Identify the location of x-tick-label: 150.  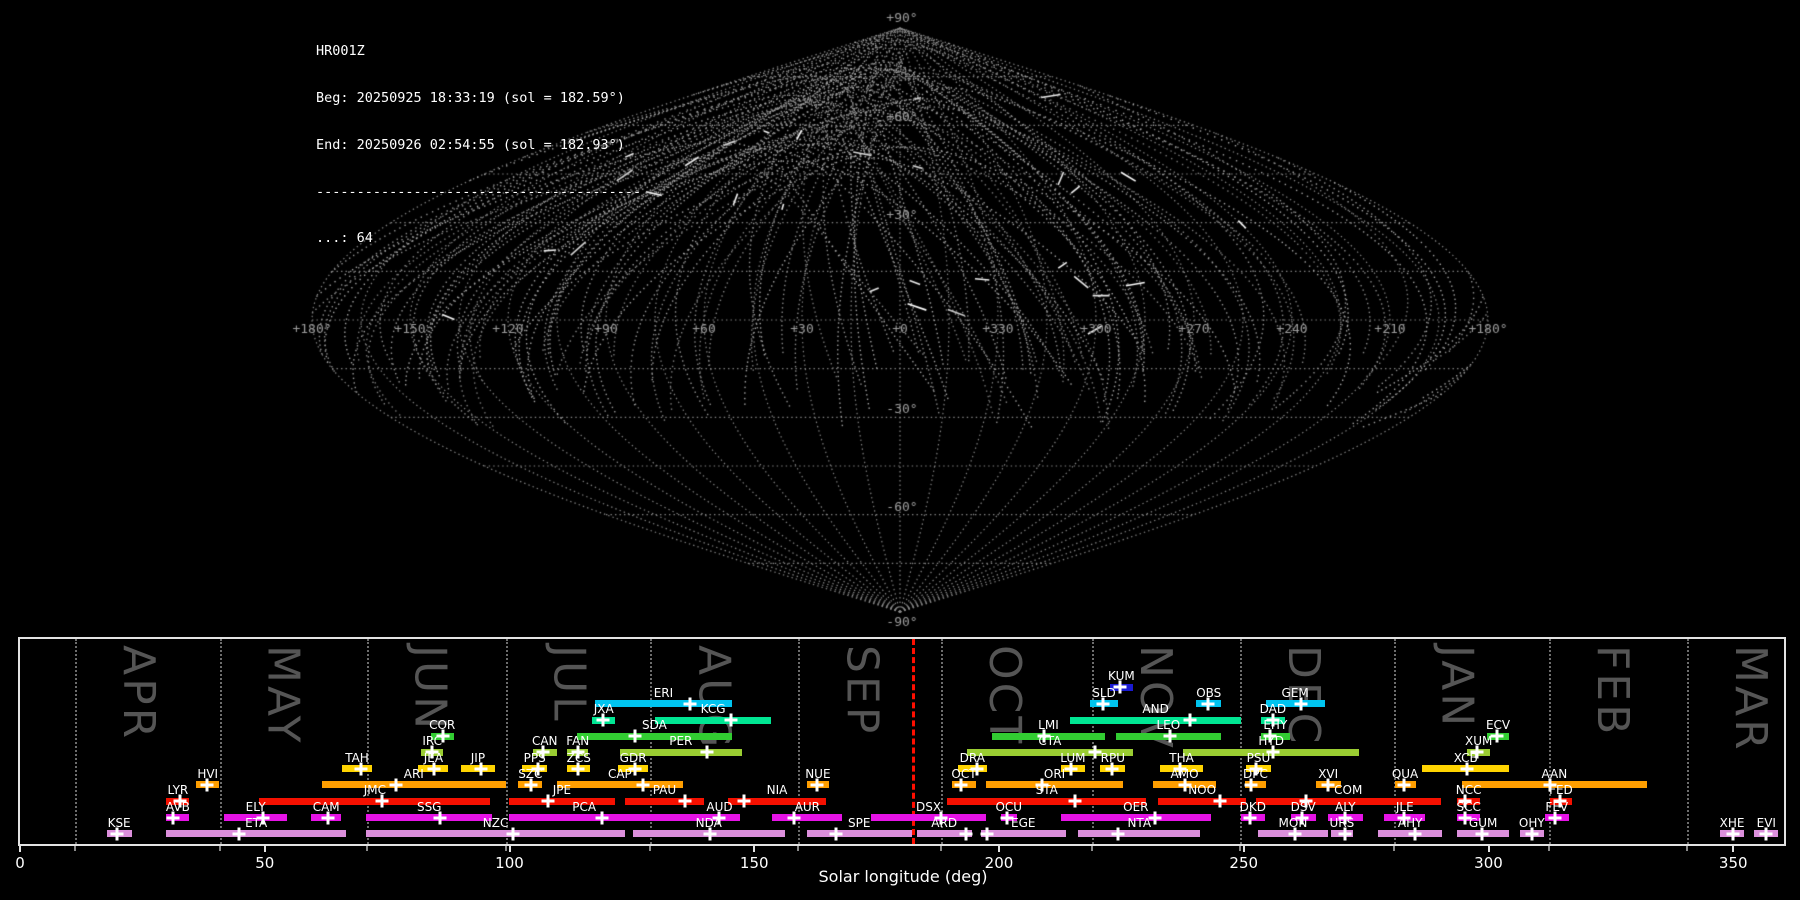
(754, 863).